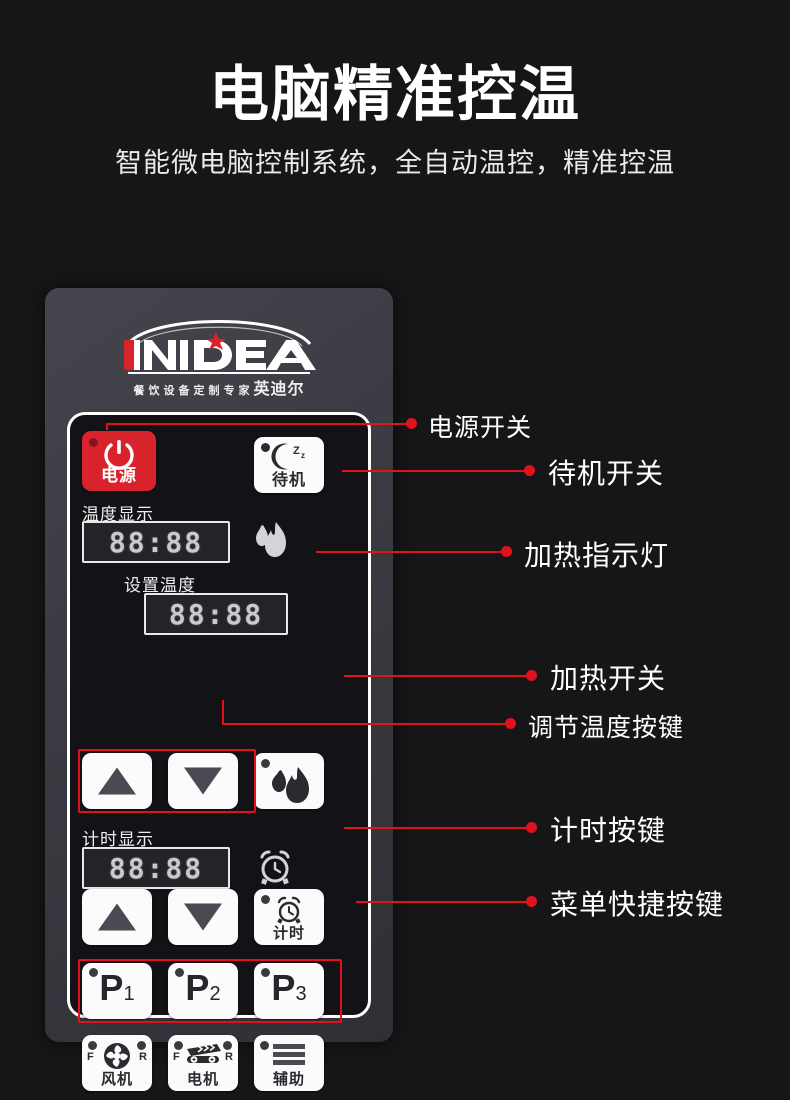  I want to click on callout-temp-adjust-label: 调节温度按键, so click(606, 728).